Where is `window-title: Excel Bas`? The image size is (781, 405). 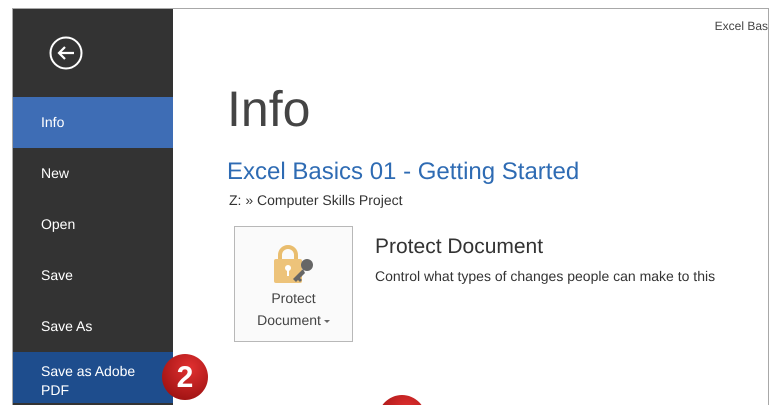
window-title: Excel Bas is located at coordinates (741, 25).